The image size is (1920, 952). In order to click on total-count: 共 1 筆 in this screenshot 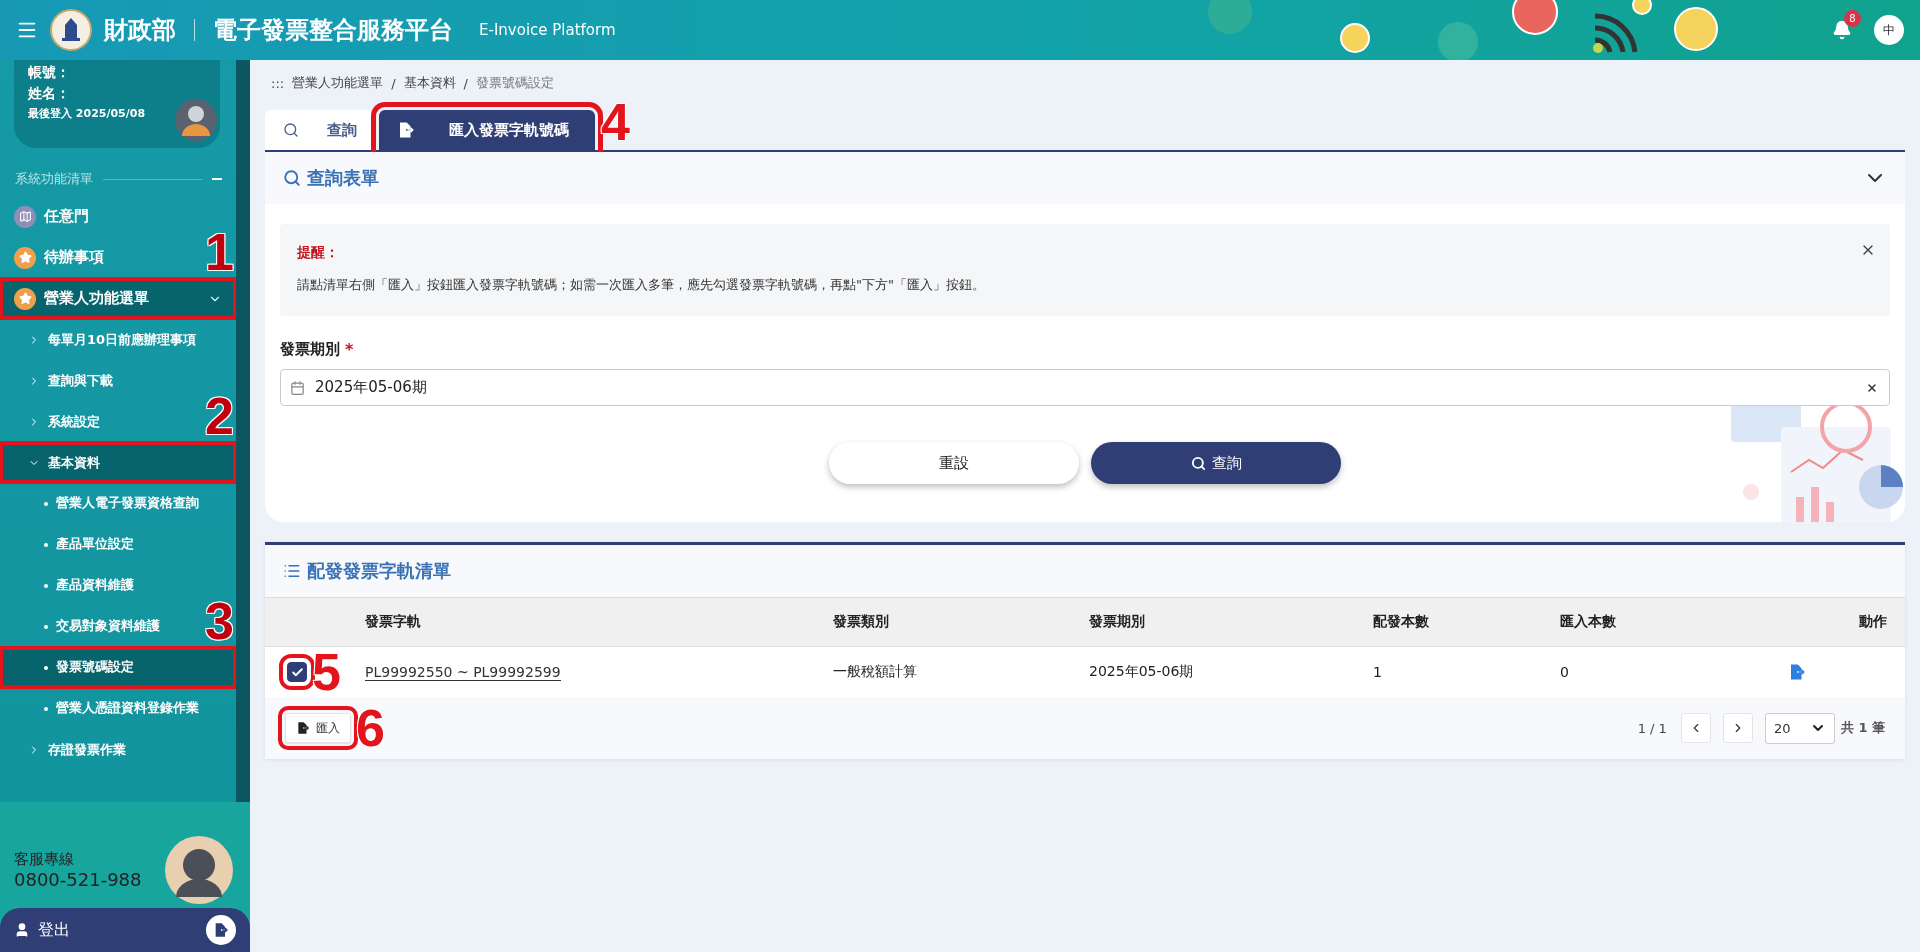, I will do `click(1862, 728)`.